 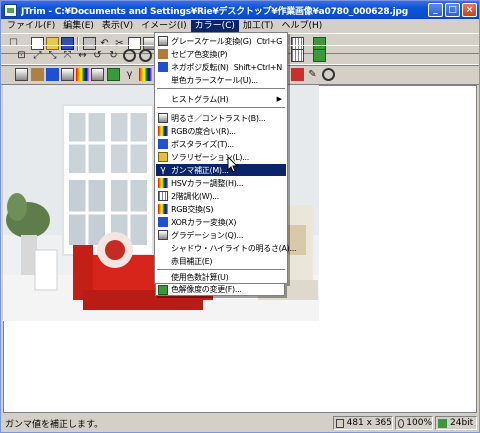 What do you see at coordinates (258, 26) in the screenshot?
I see `menu-process: 加工(T)` at bounding box center [258, 26].